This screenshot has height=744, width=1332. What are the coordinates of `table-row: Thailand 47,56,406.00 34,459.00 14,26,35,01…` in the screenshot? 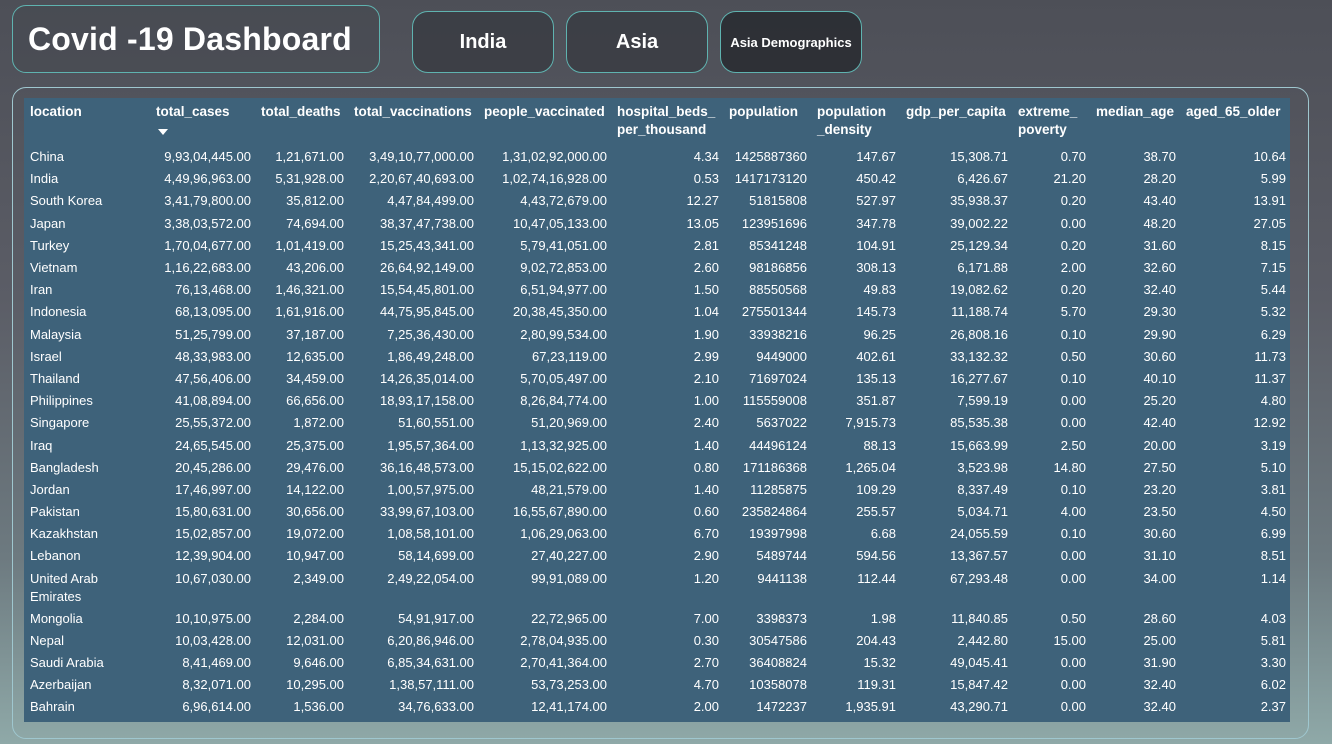 It's located at (657, 379).